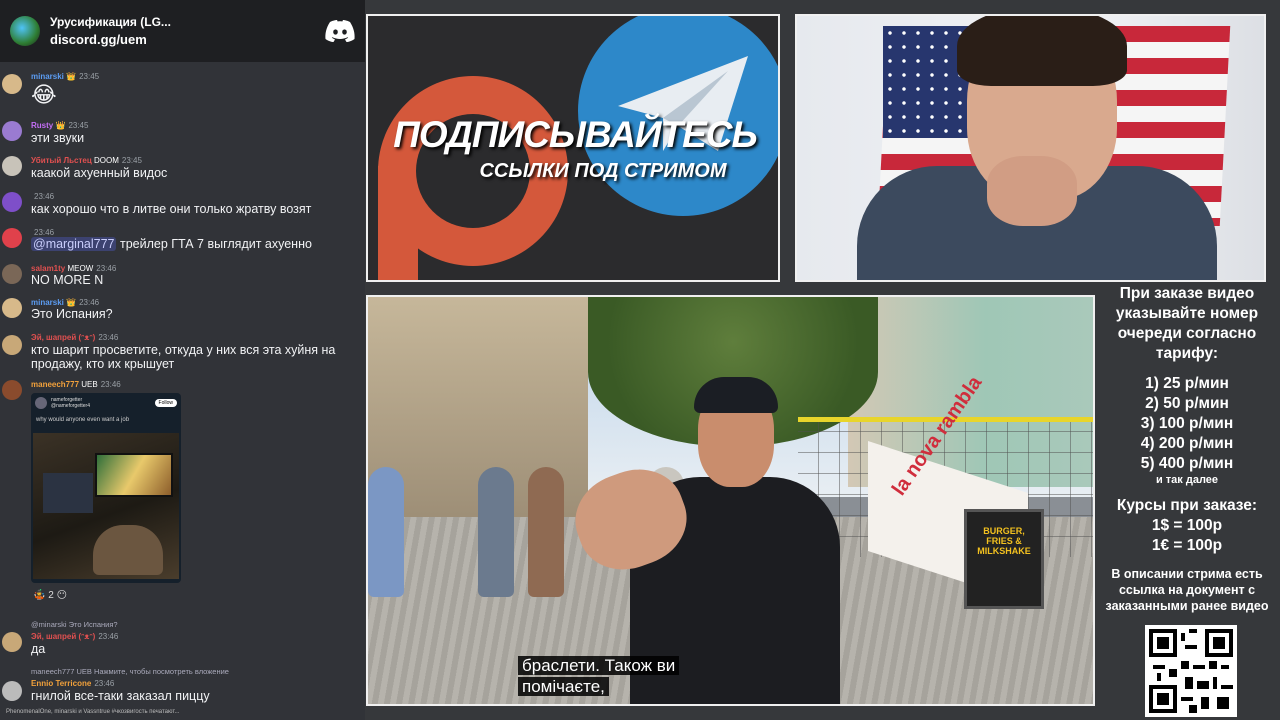 Image resolution: width=1280 pixels, height=720 pixels. What do you see at coordinates (1004, 559) in the screenshot?
I see `burger-sign: BURGER, FRIES & MILKSHAKE` at bounding box center [1004, 559].